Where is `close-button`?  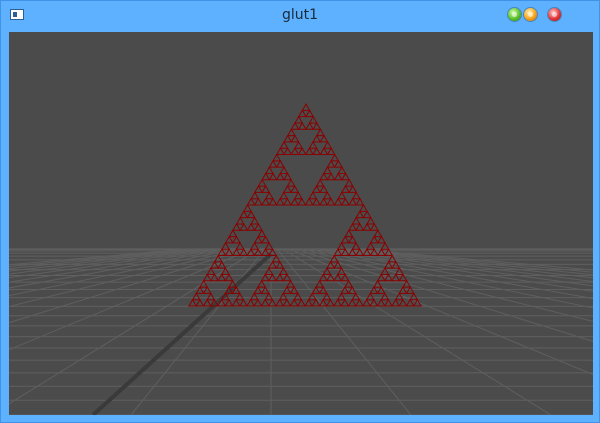 close-button is located at coordinates (554, 14).